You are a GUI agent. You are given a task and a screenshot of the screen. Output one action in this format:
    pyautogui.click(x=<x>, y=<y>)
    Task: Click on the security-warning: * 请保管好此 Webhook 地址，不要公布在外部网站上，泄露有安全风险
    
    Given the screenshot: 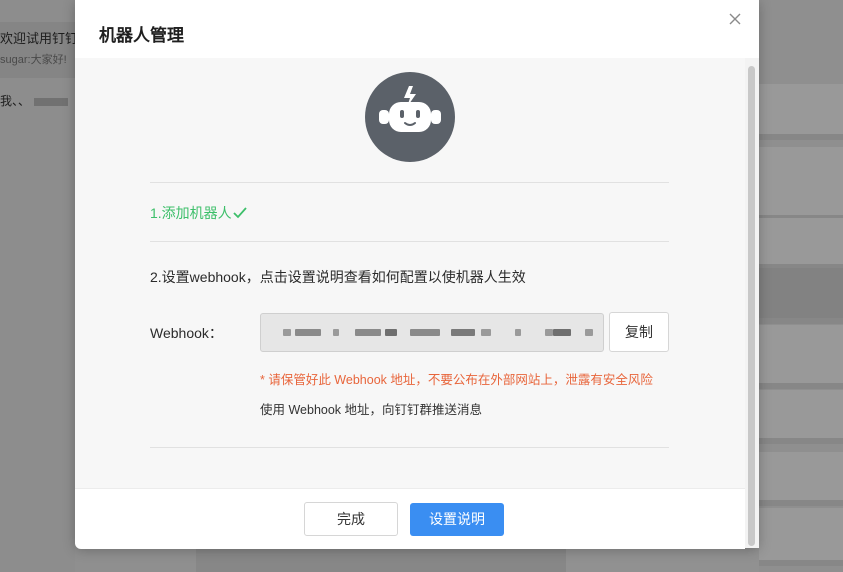 What is the action you would take?
    pyautogui.click(x=456, y=380)
    